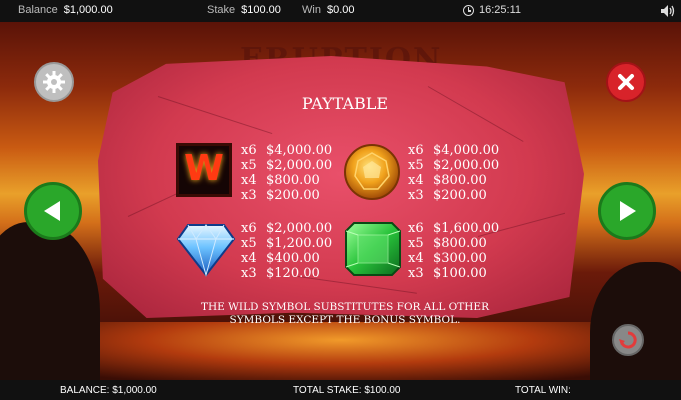 The width and height of the screenshot is (681, 400). I want to click on pay-row: x6 $2,000.00, so click(286, 228).